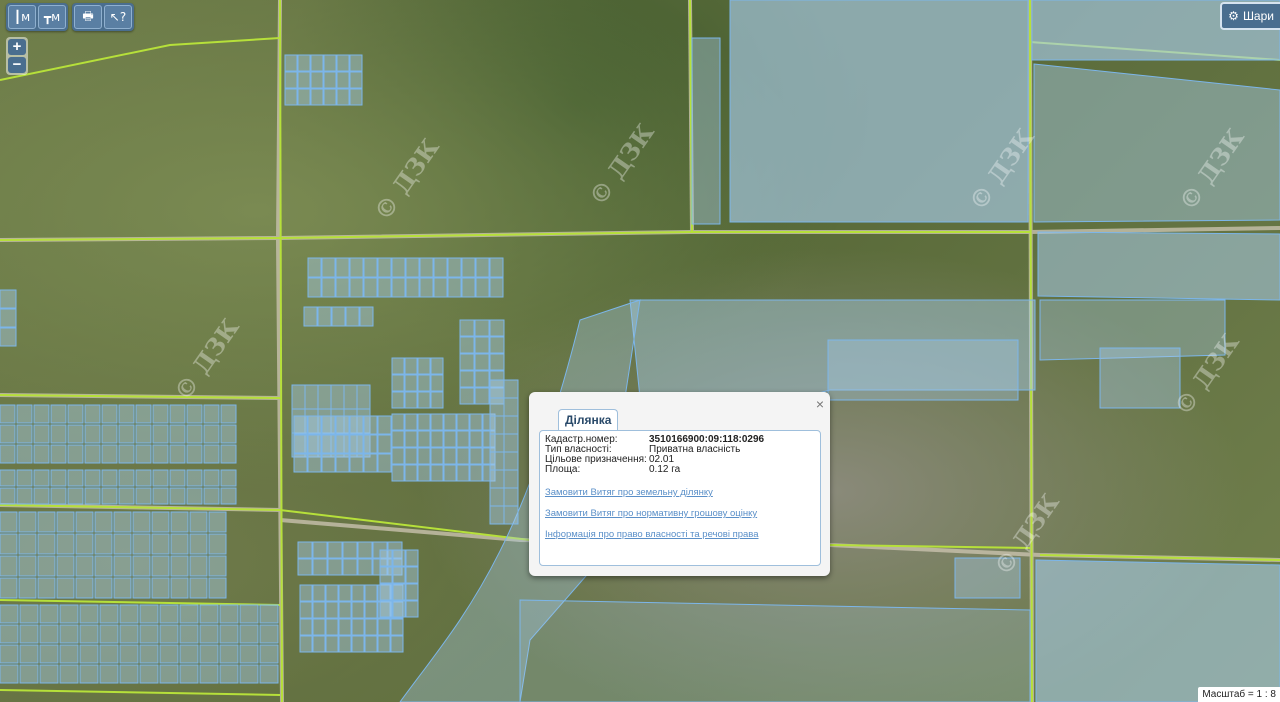  What do you see at coordinates (17, 65) in the screenshot?
I see `zoom-out-button: −` at bounding box center [17, 65].